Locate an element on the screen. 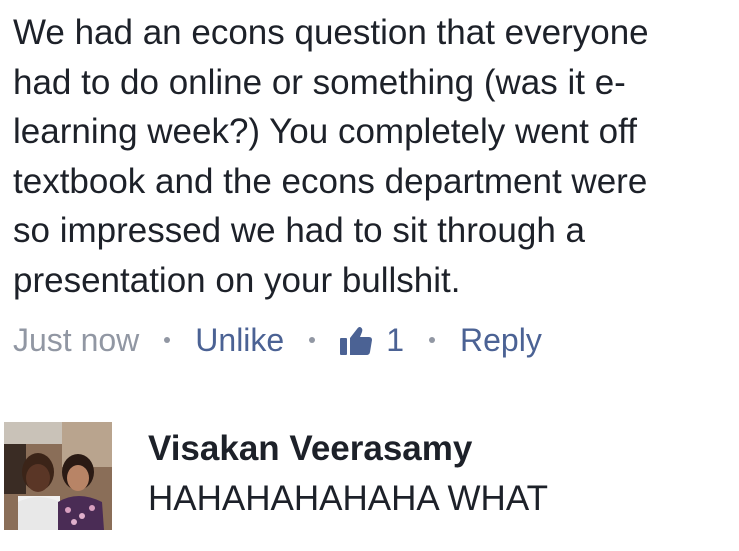 The height and width of the screenshot is (551, 739). reply-author-name: Visakan Veerasamy is located at coordinates (310, 449).